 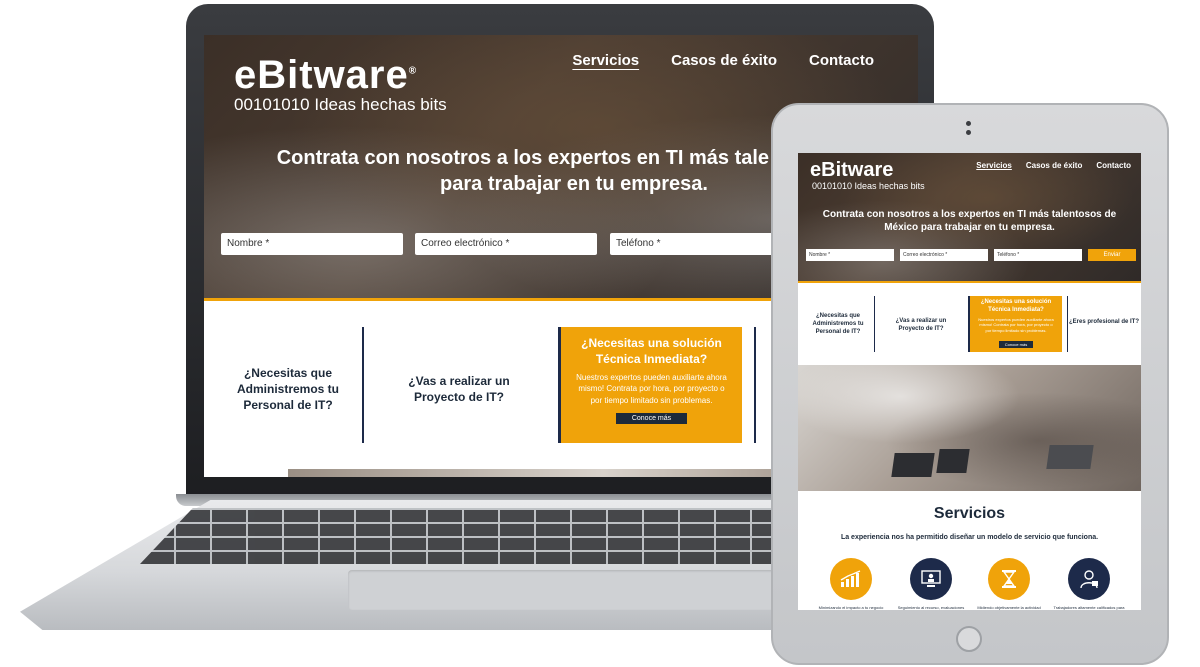 I want to click on tablet-sensor-icon, so click(x=968, y=132).